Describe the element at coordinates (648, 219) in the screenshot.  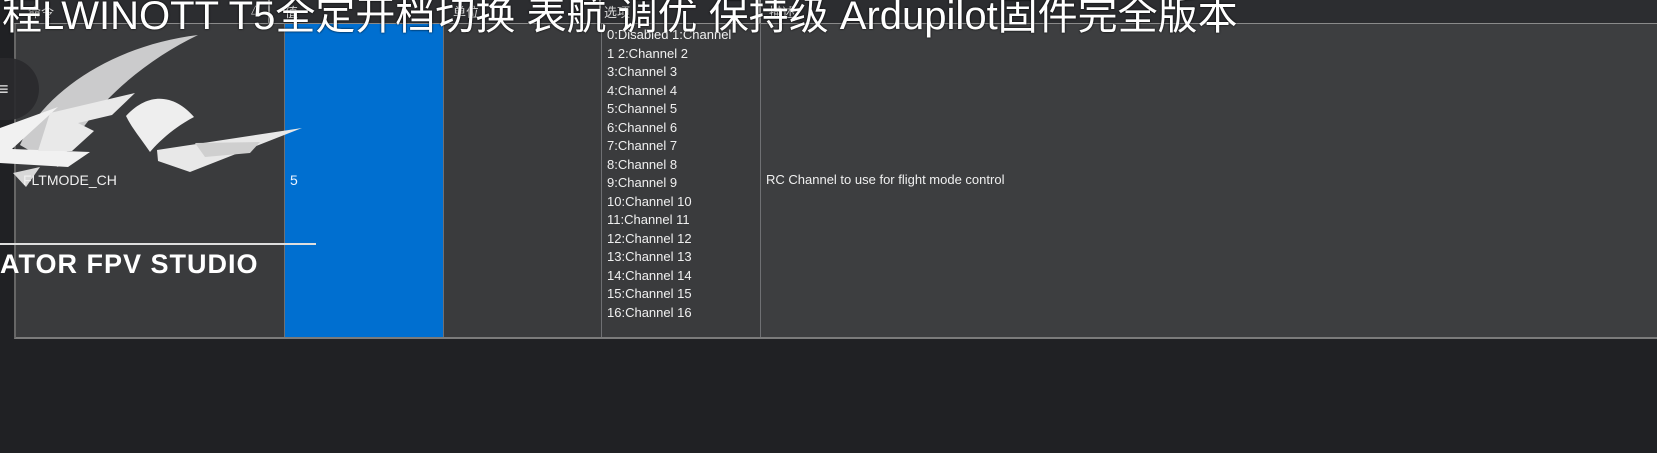
I see `option-item: 11:Channel 11` at that location.